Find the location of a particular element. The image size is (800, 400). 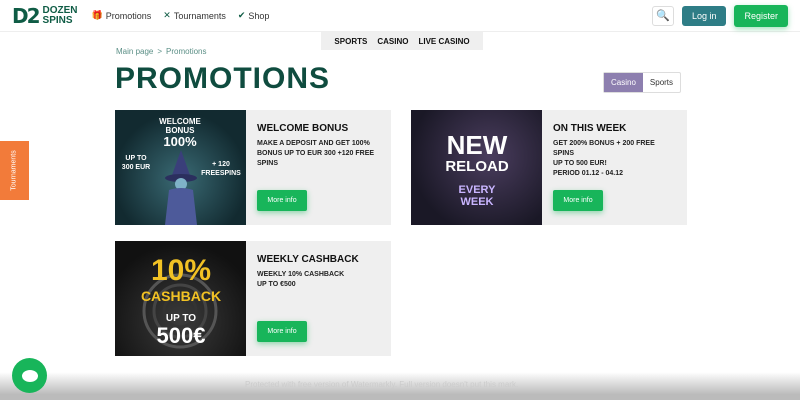

nav-promotions: 🎁 Promotions is located at coordinates (122, 15).